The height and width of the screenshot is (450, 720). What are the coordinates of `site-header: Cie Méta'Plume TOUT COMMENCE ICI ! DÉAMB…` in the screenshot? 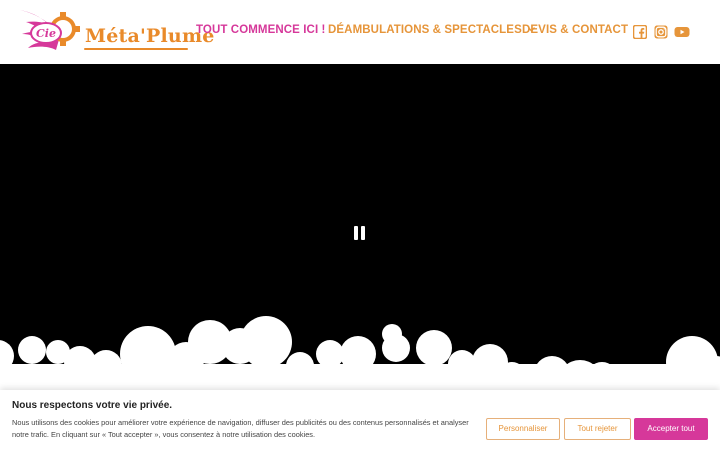 It's located at (360, 32).